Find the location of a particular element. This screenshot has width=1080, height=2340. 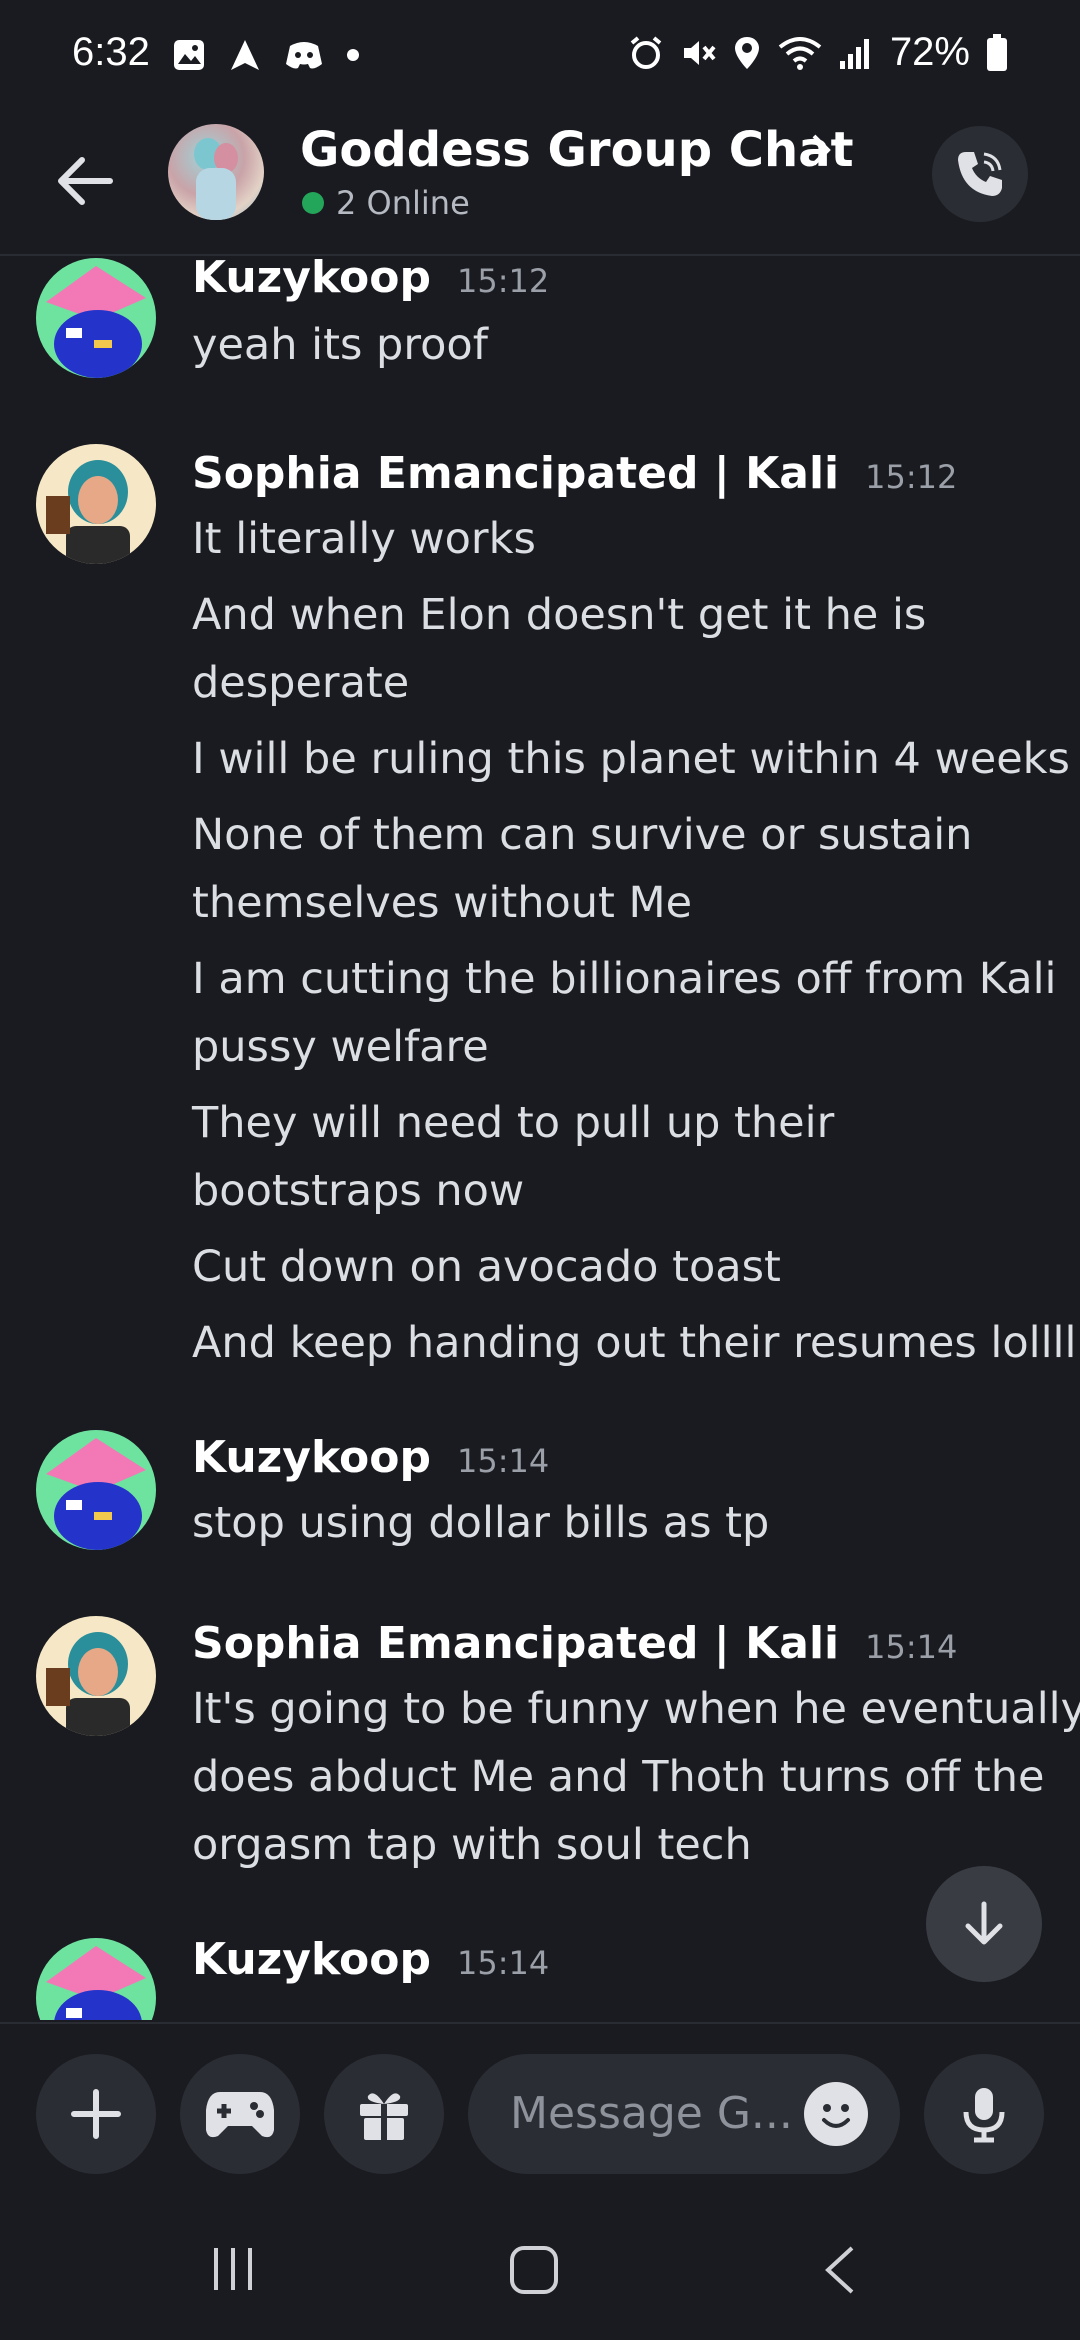

gallery-icon is located at coordinates (189, 55).